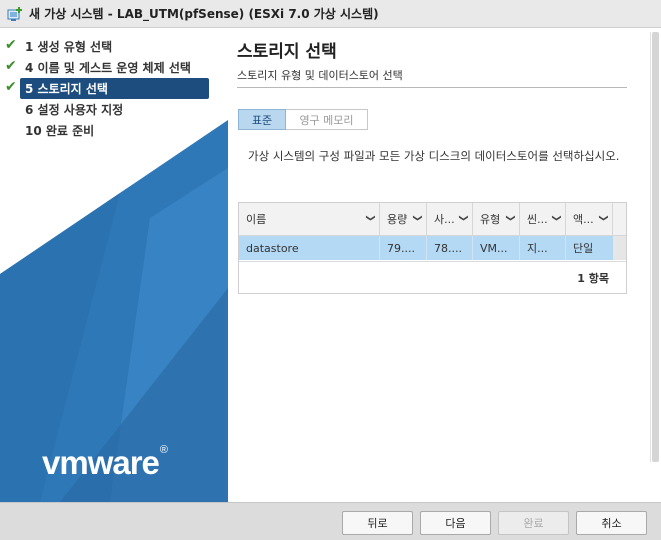 This screenshot has width=661, height=540. I want to click on step-label: 4 이름 및 게스트 운영 체제 선택, so click(108, 68).